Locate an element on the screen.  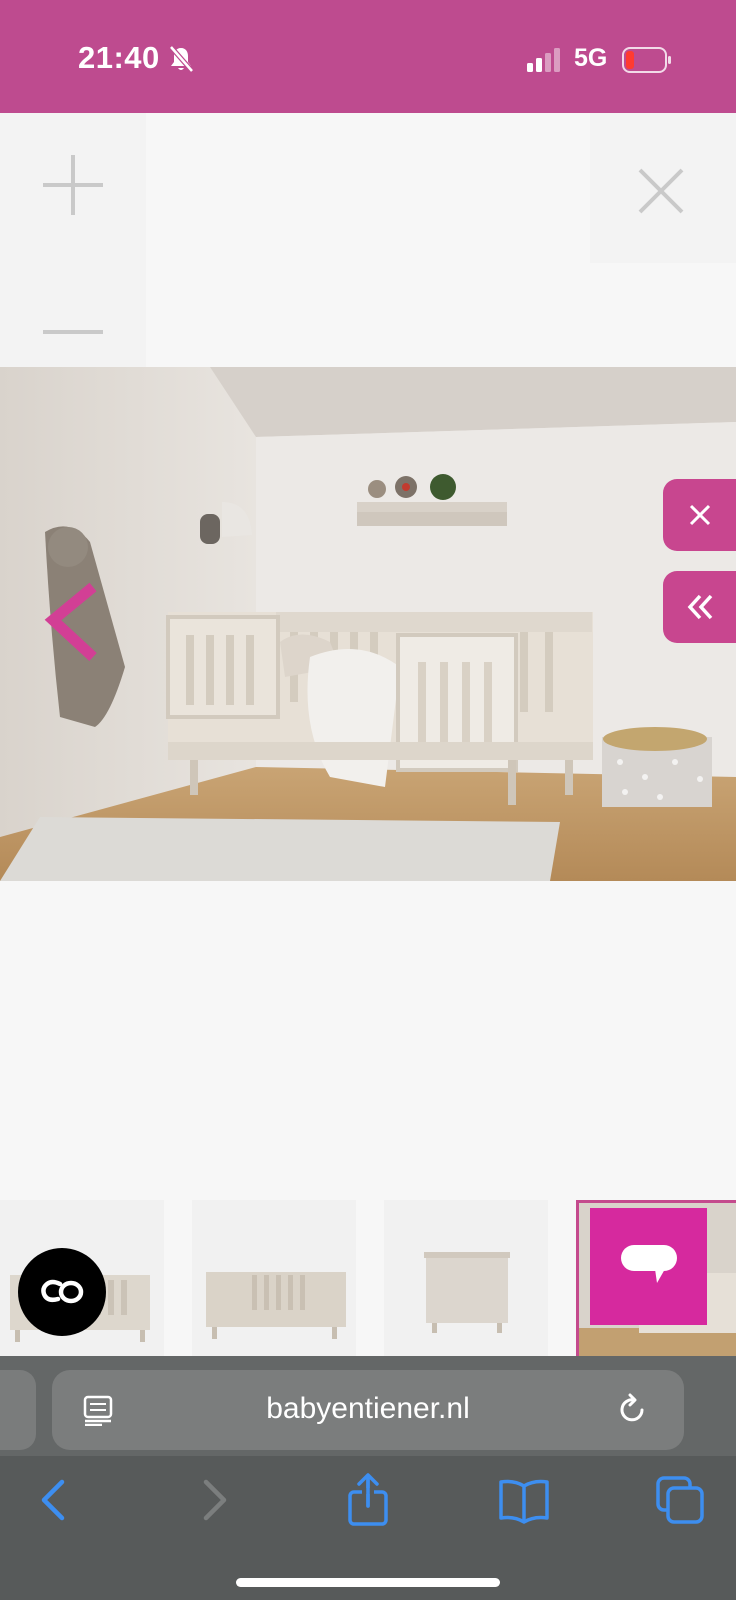
address-bar: babyentiener.nl is located at coordinates (368, 1410).